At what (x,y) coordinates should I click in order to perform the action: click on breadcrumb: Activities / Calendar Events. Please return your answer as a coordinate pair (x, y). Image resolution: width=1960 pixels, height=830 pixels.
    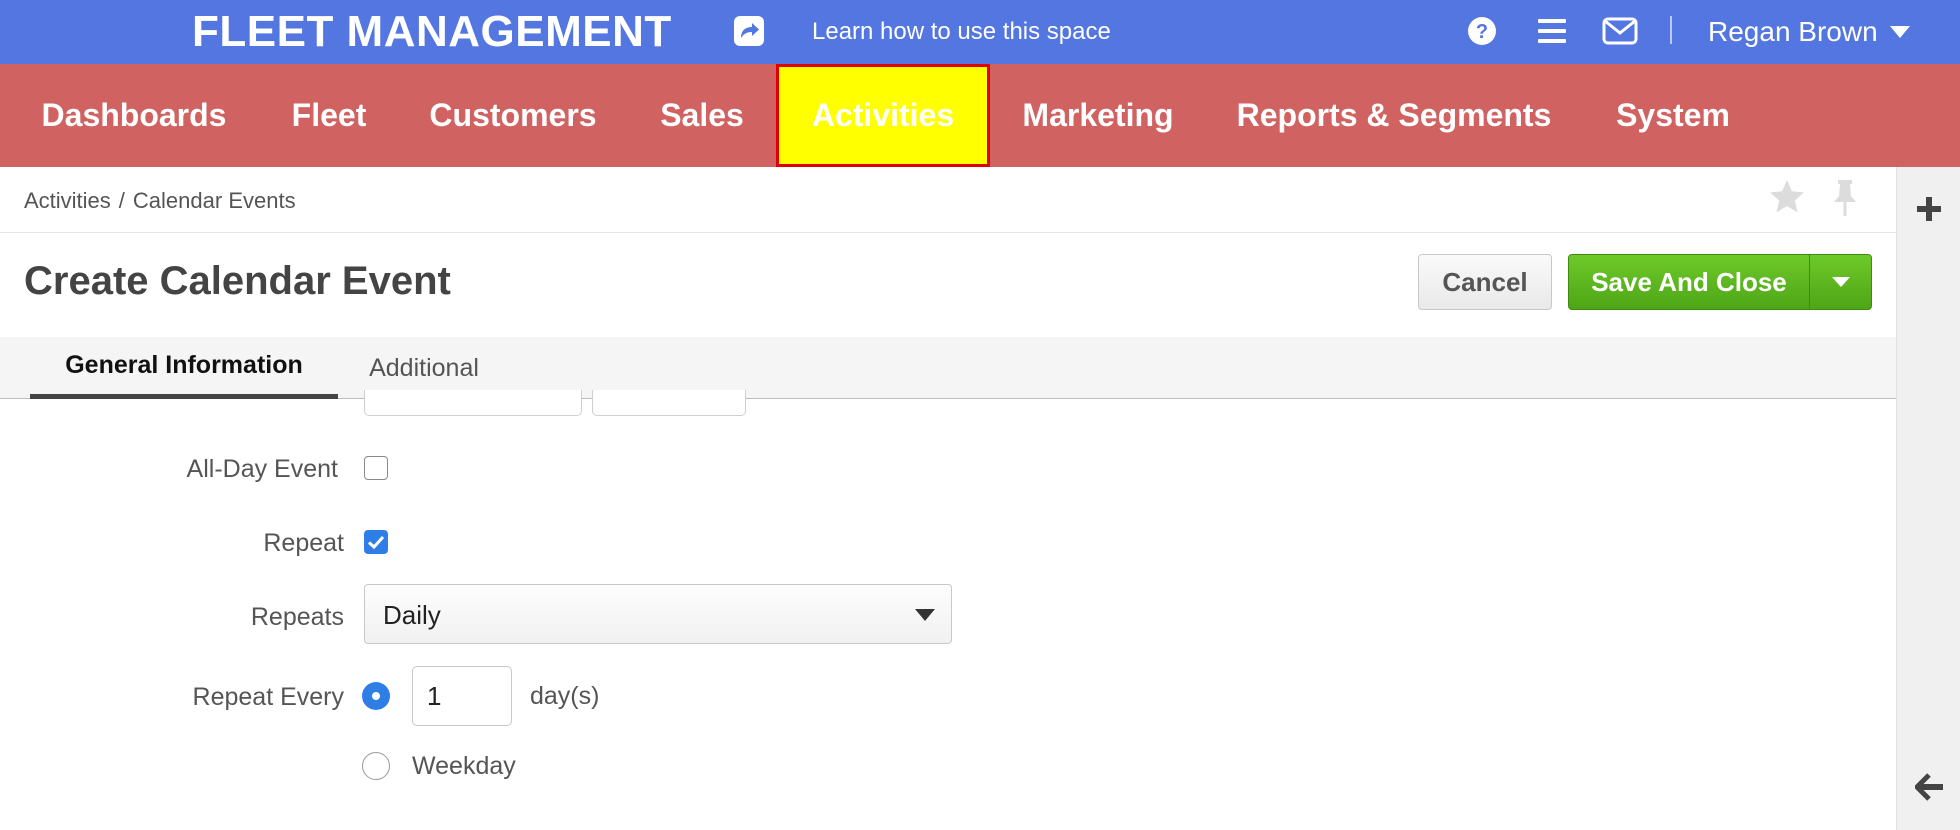
    Looking at the image, I should click on (160, 201).